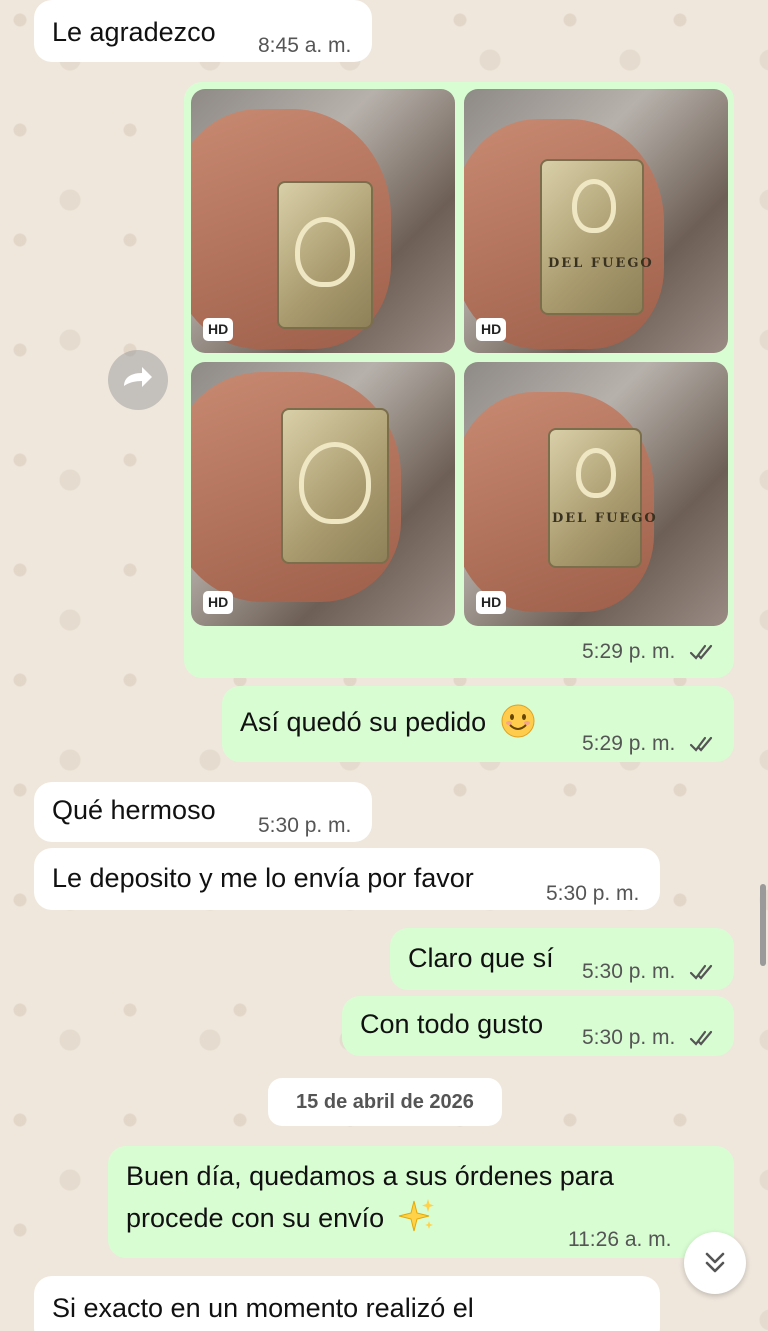 The width and height of the screenshot is (768, 1331). I want to click on message-outgoing: Claro que sí 5:30 p. m., so click(562, 959).